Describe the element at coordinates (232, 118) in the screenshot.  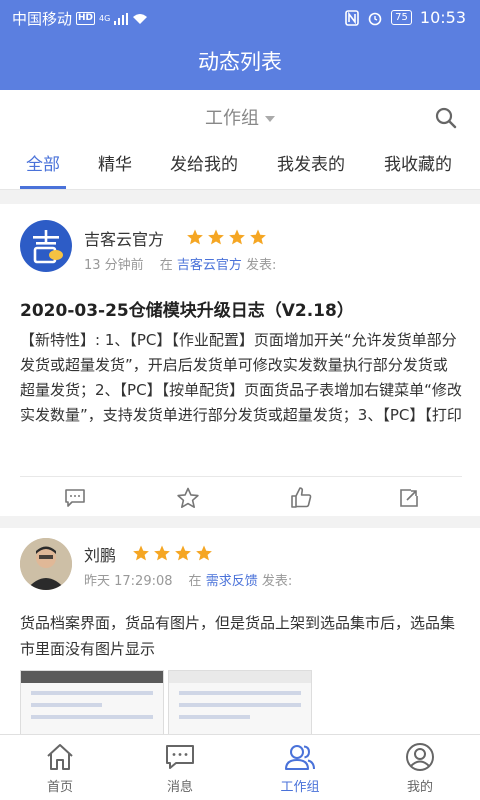
I see `group-selector-label: 工作组` at that location.